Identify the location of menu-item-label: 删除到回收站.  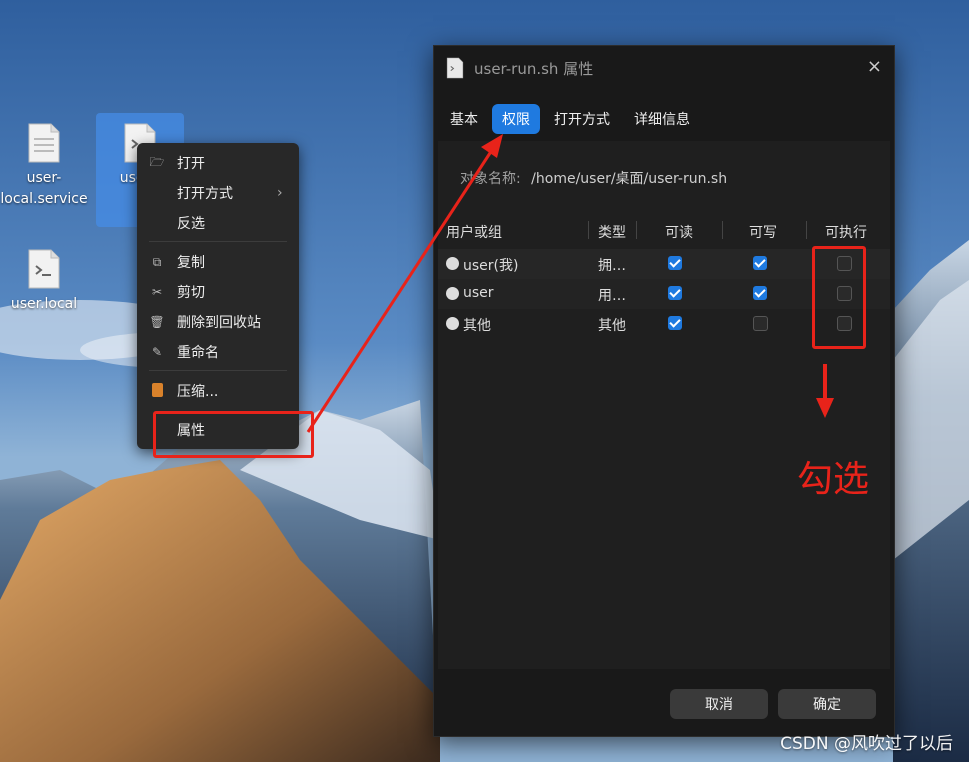
(219, 323).